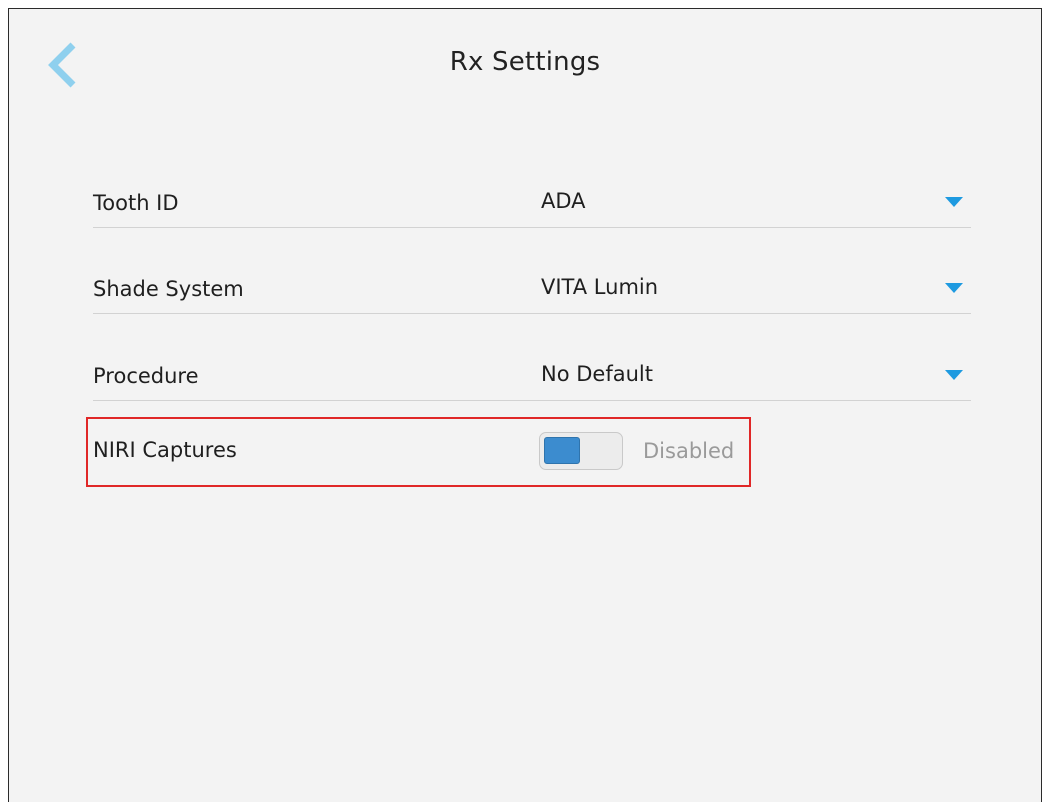 This screenshot has width=1044, height=802. What do you see at coordinates (136, 203) in the screenshot?
I see `tooth-id-label: Tooth ID` at bounding box center [136, 203].